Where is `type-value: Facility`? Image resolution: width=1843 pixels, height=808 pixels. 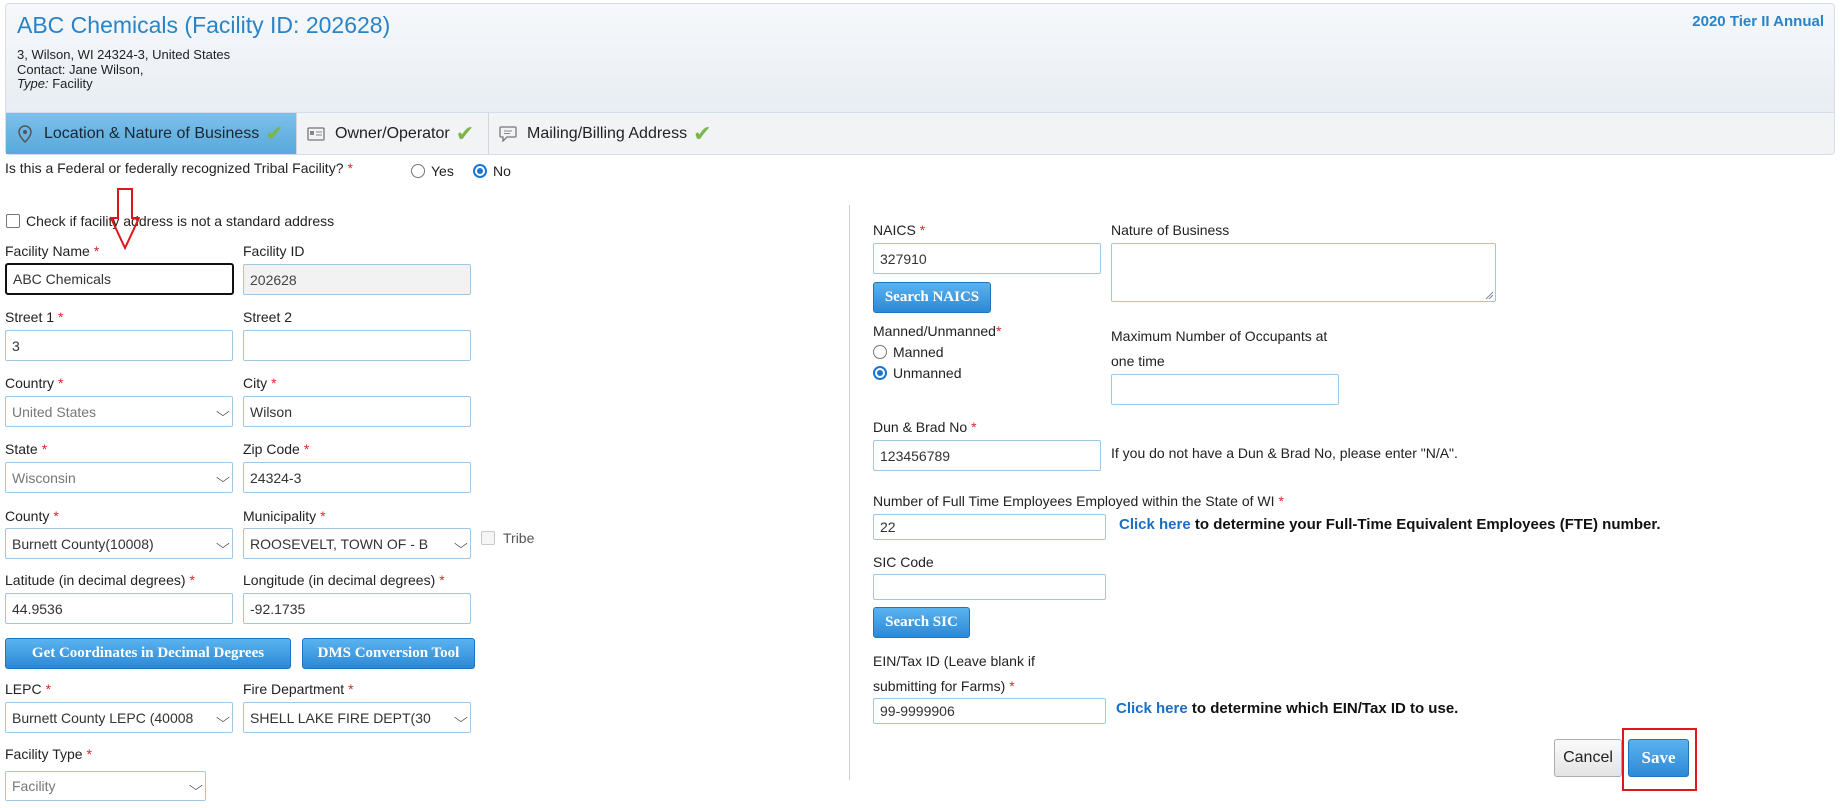 type-value: Facility is located at coordinates (72, 83).